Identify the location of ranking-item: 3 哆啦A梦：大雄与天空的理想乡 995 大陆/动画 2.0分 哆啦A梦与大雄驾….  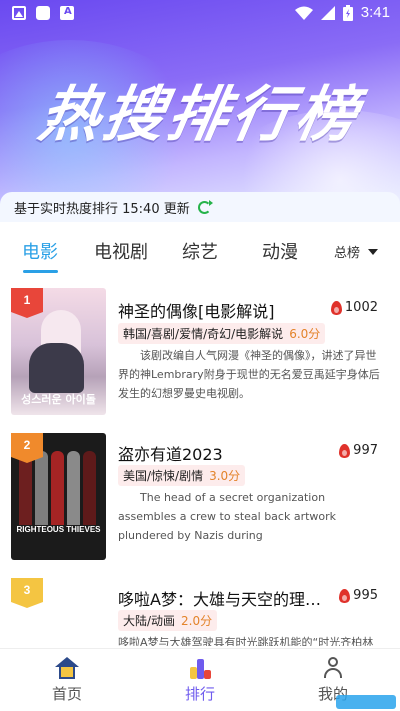
(200, 607).